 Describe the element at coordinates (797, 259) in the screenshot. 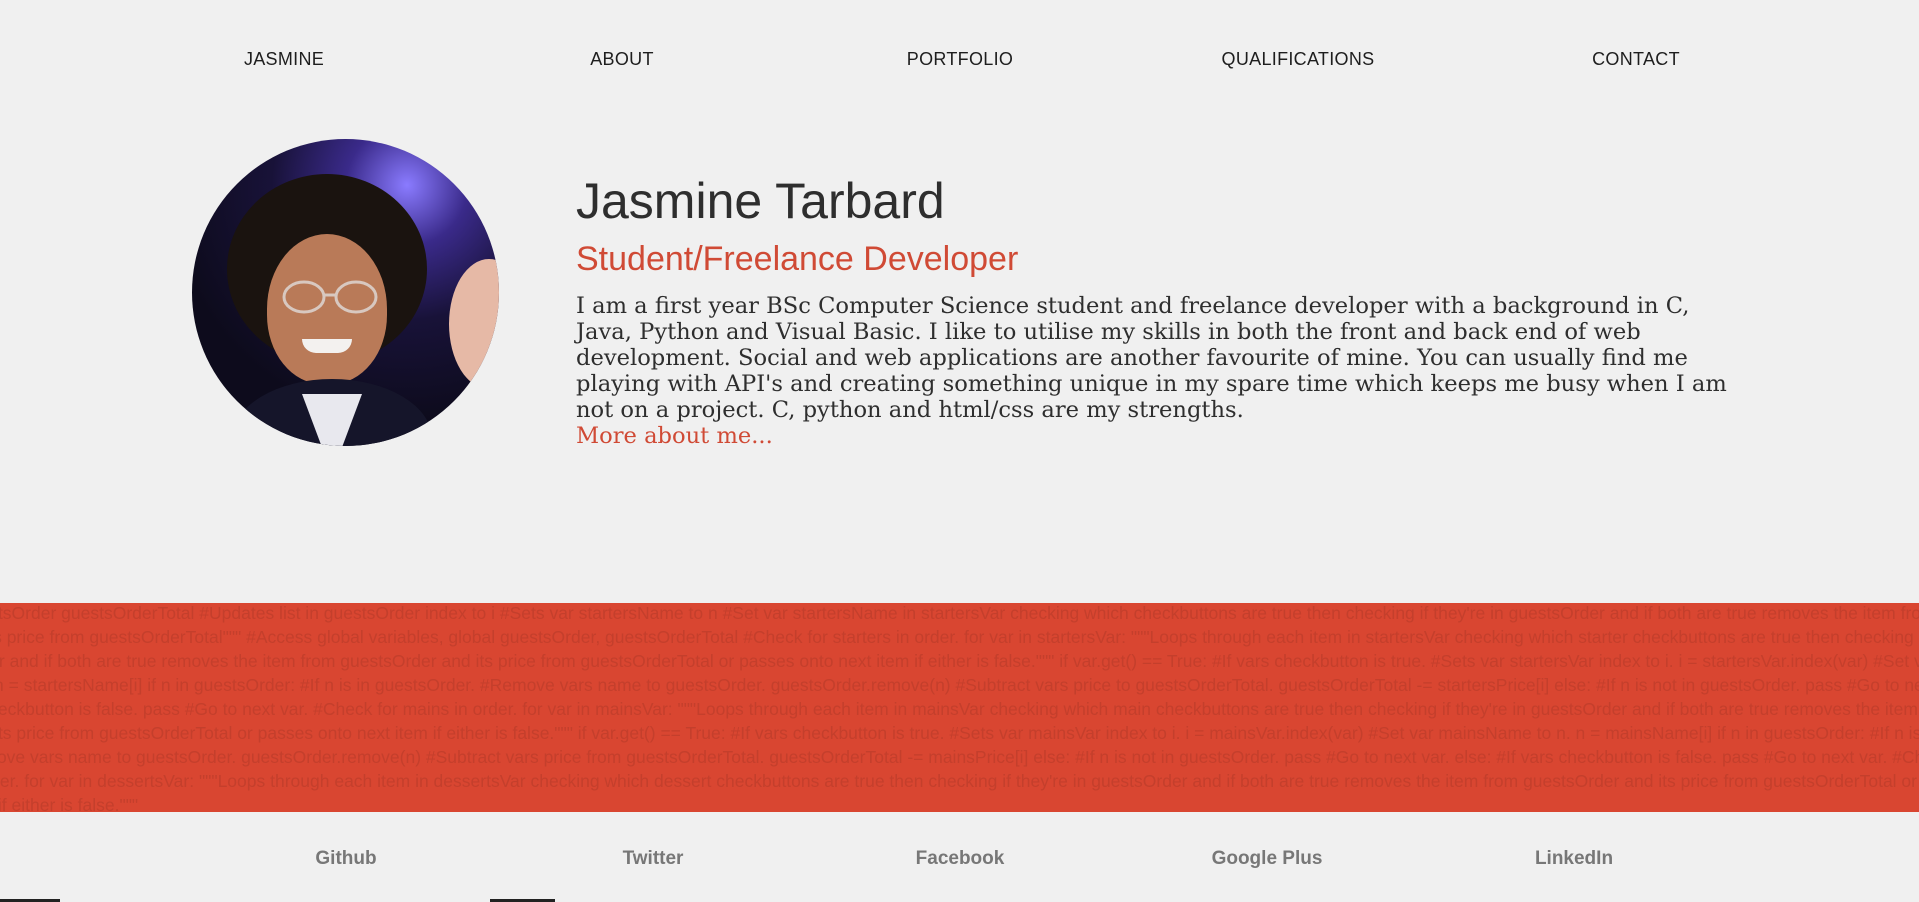

I see `profile-role: Student/Freelance Developer` at that location.